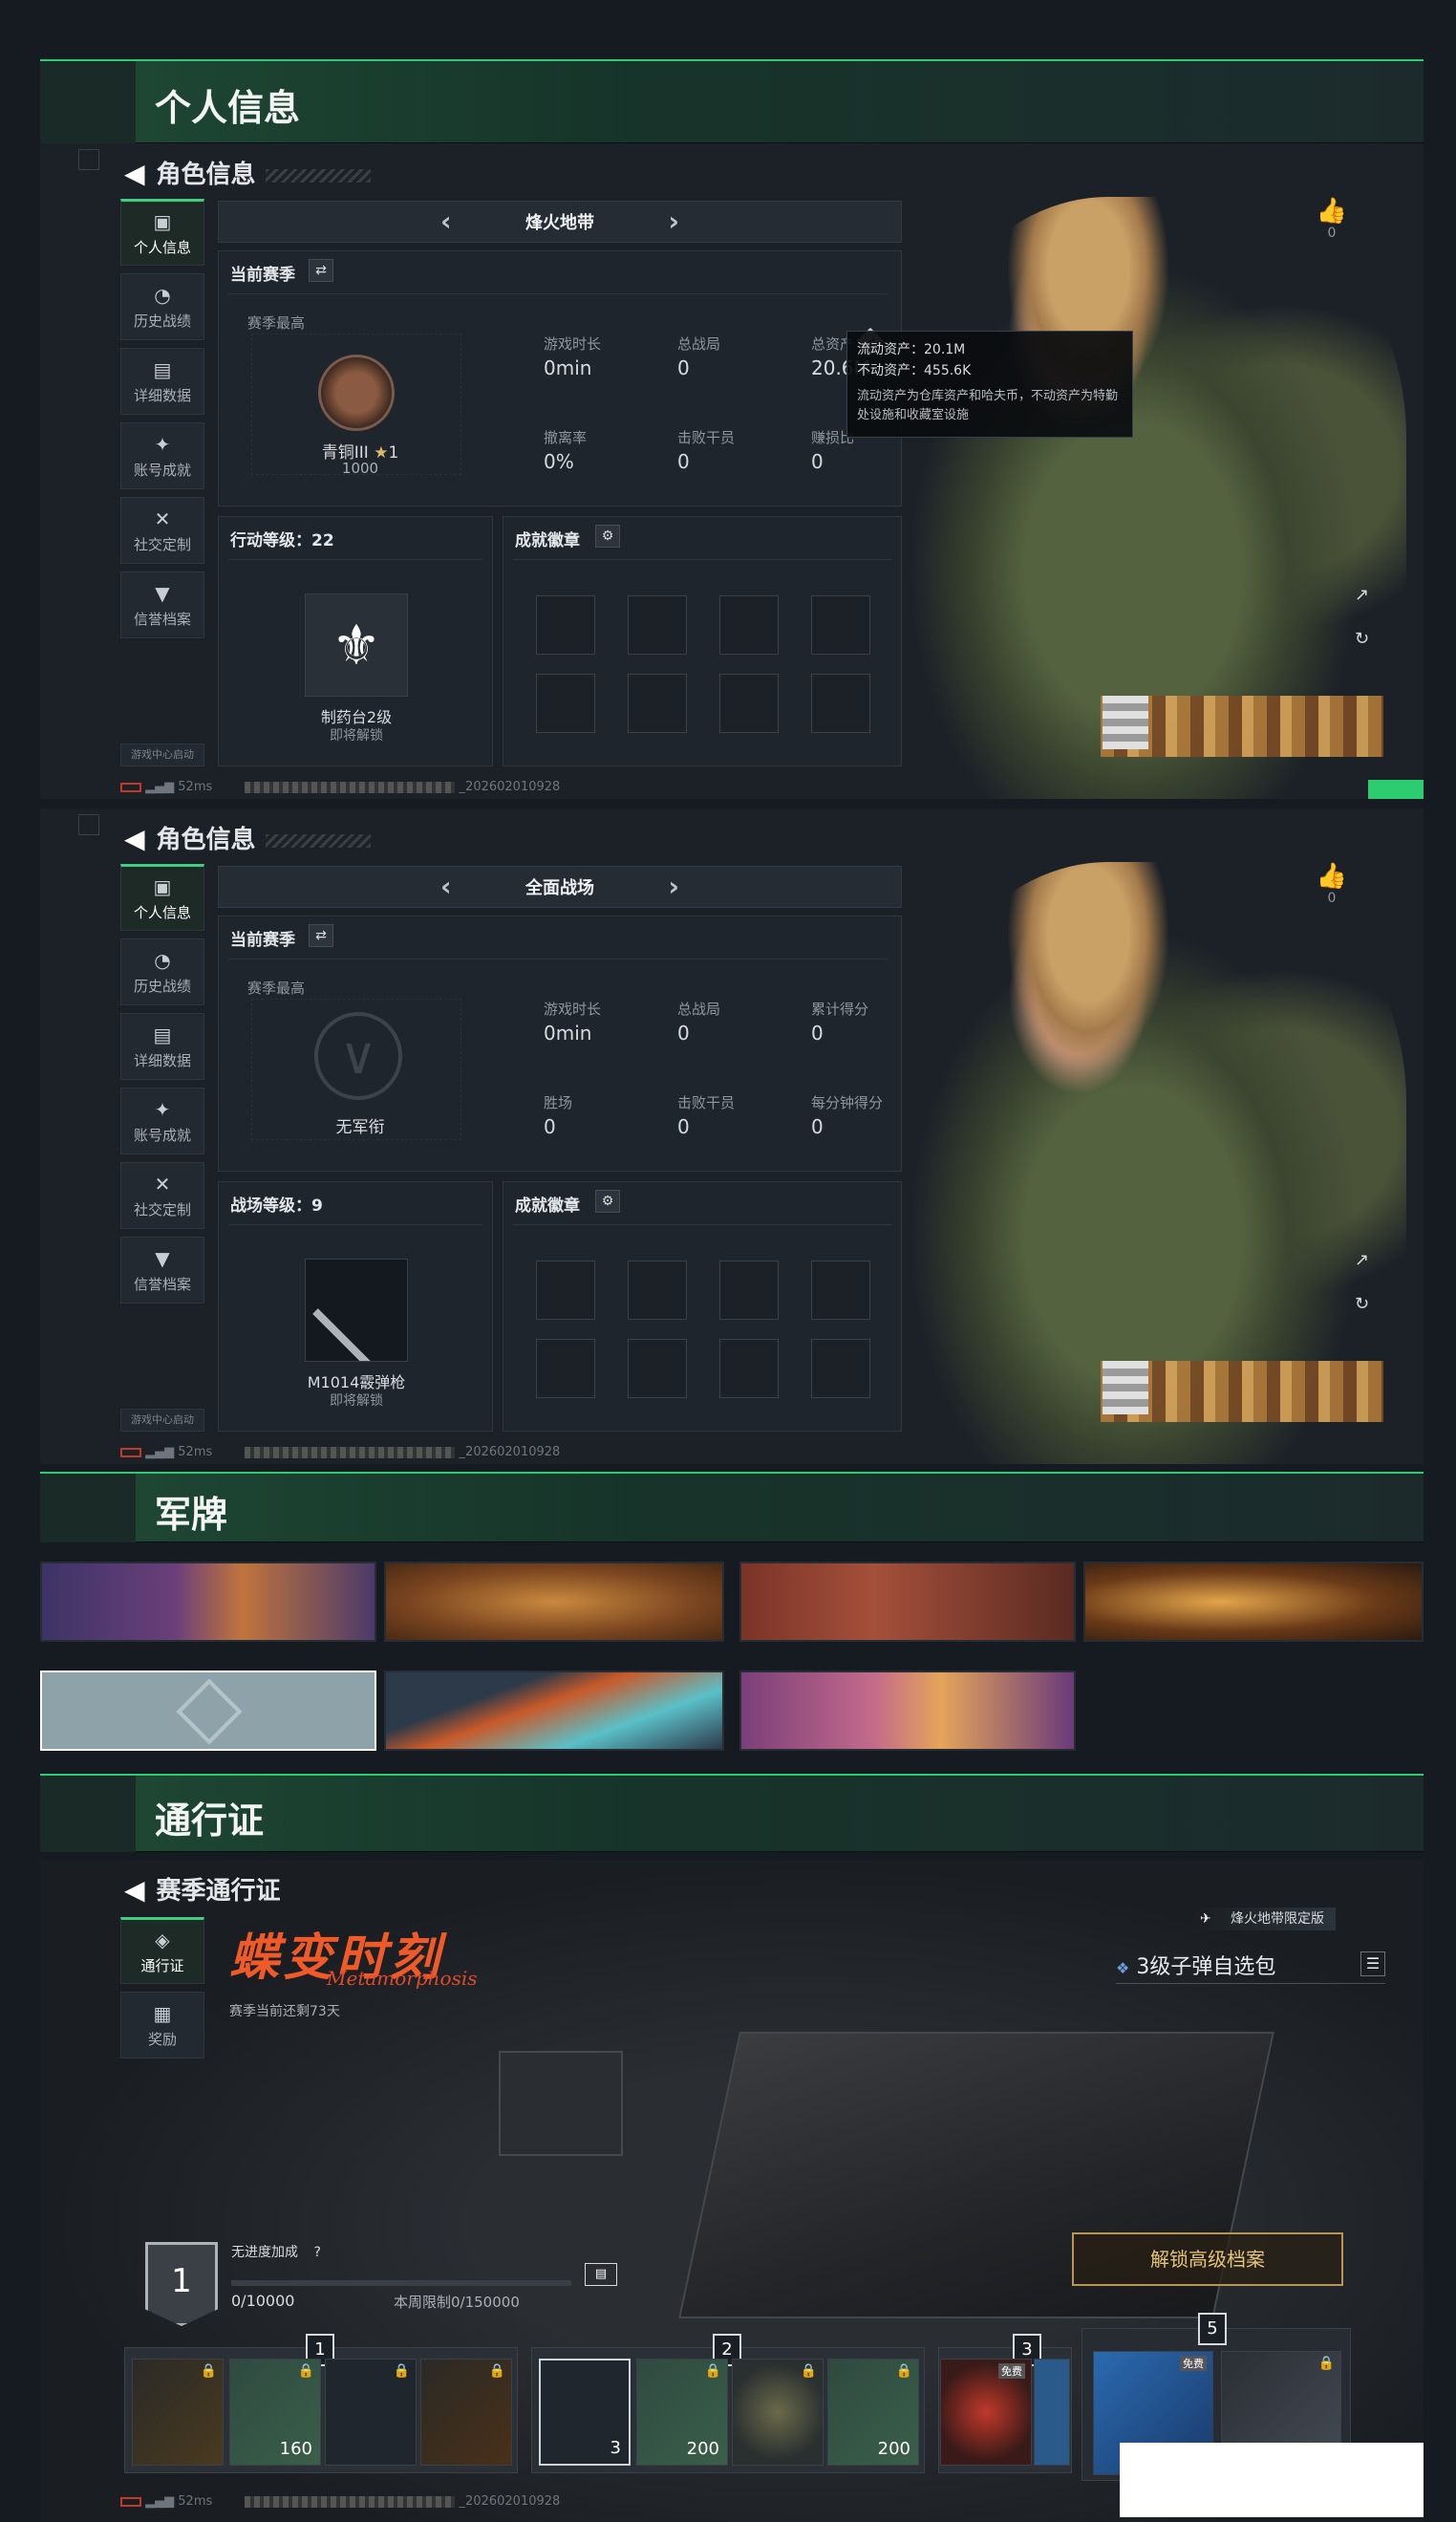 The image size is (1456, 2522). I want to click on pixelated-avatar, so click(1125, 723).